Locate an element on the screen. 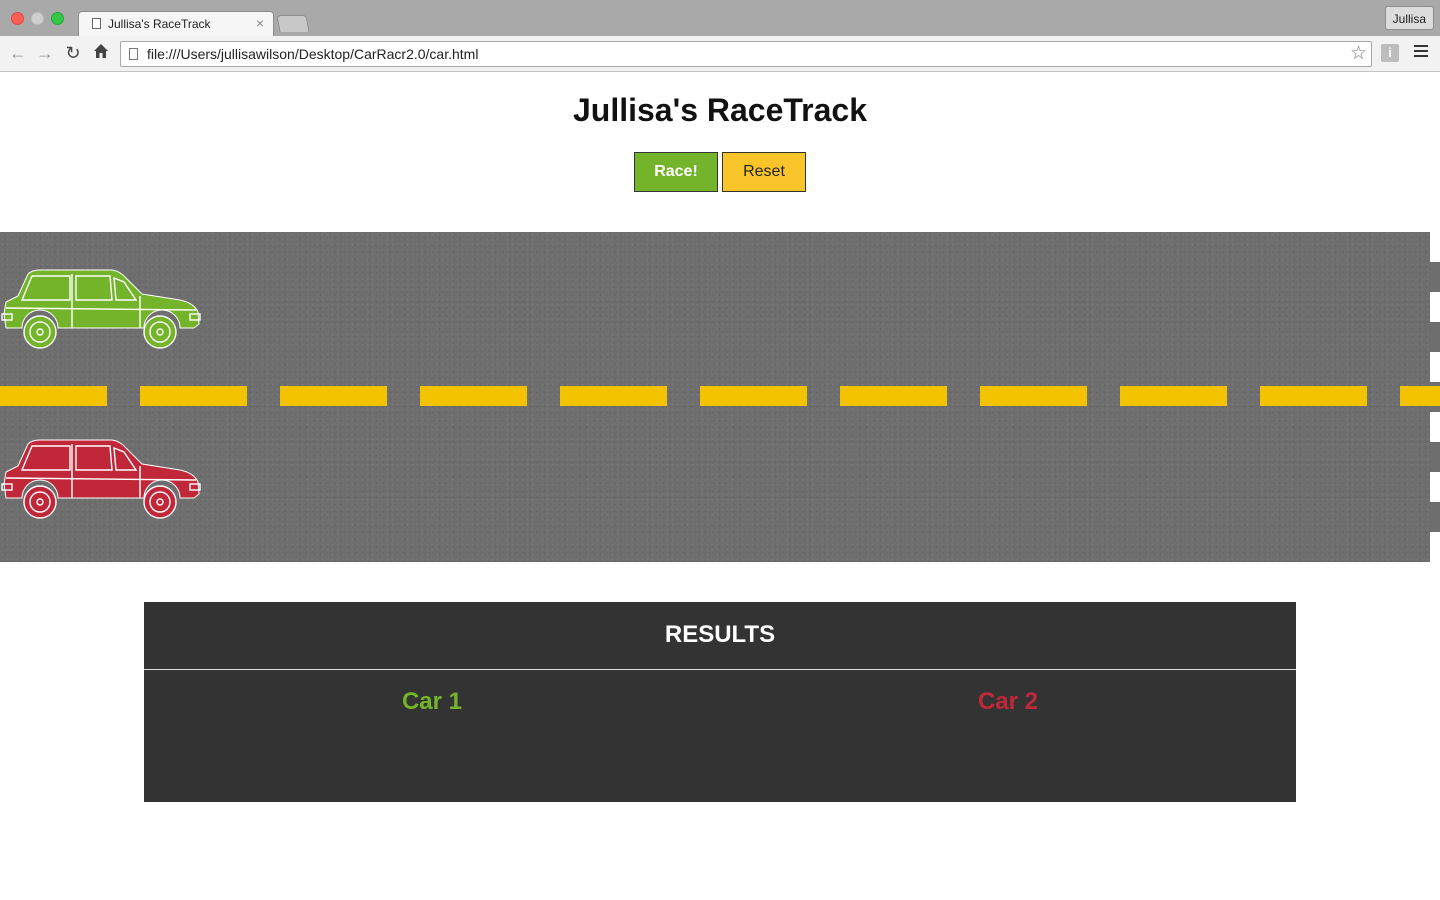  close-window-button is located at coordinates (17, 18).